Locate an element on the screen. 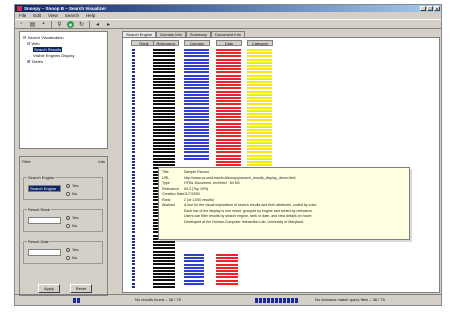 This screenshot has width=459, height=320. col-header-date: Date is located at coordinates (229, 43).